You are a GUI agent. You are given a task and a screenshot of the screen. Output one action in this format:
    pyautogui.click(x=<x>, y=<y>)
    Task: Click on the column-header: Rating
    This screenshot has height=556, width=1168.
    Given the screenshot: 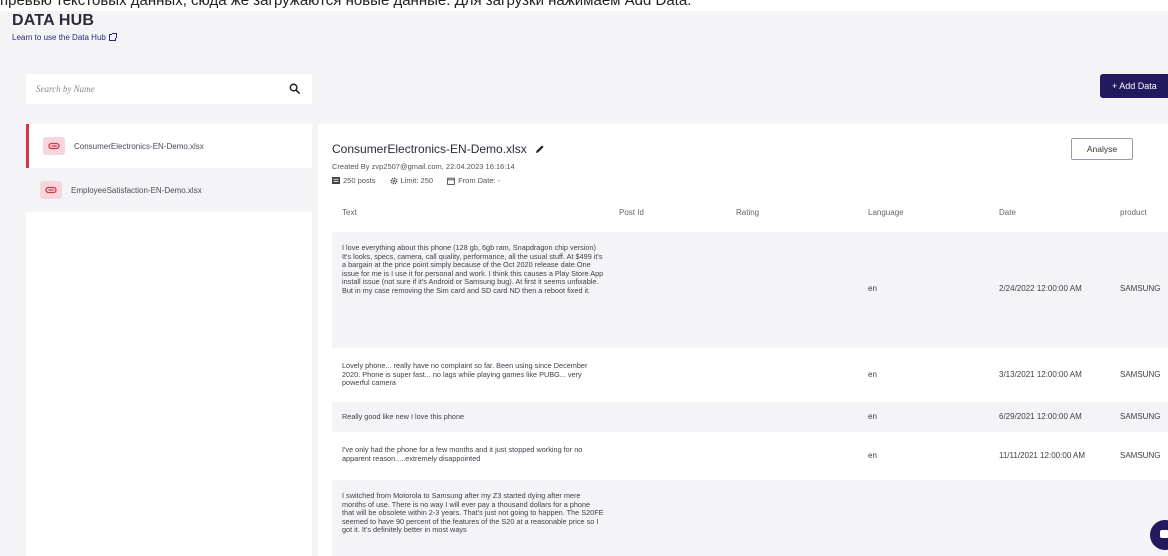 What is the action you would take?
    pyautogui.click(x=747, y=212)
    